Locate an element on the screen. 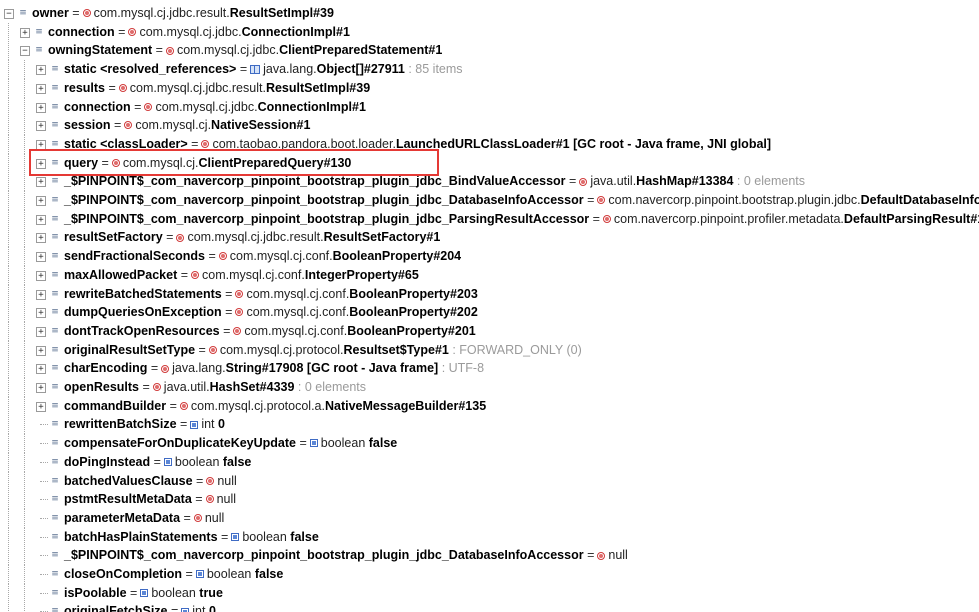  tree-row: ≡ pstmtResultMetaData = null is located at coordinates (489, 500).